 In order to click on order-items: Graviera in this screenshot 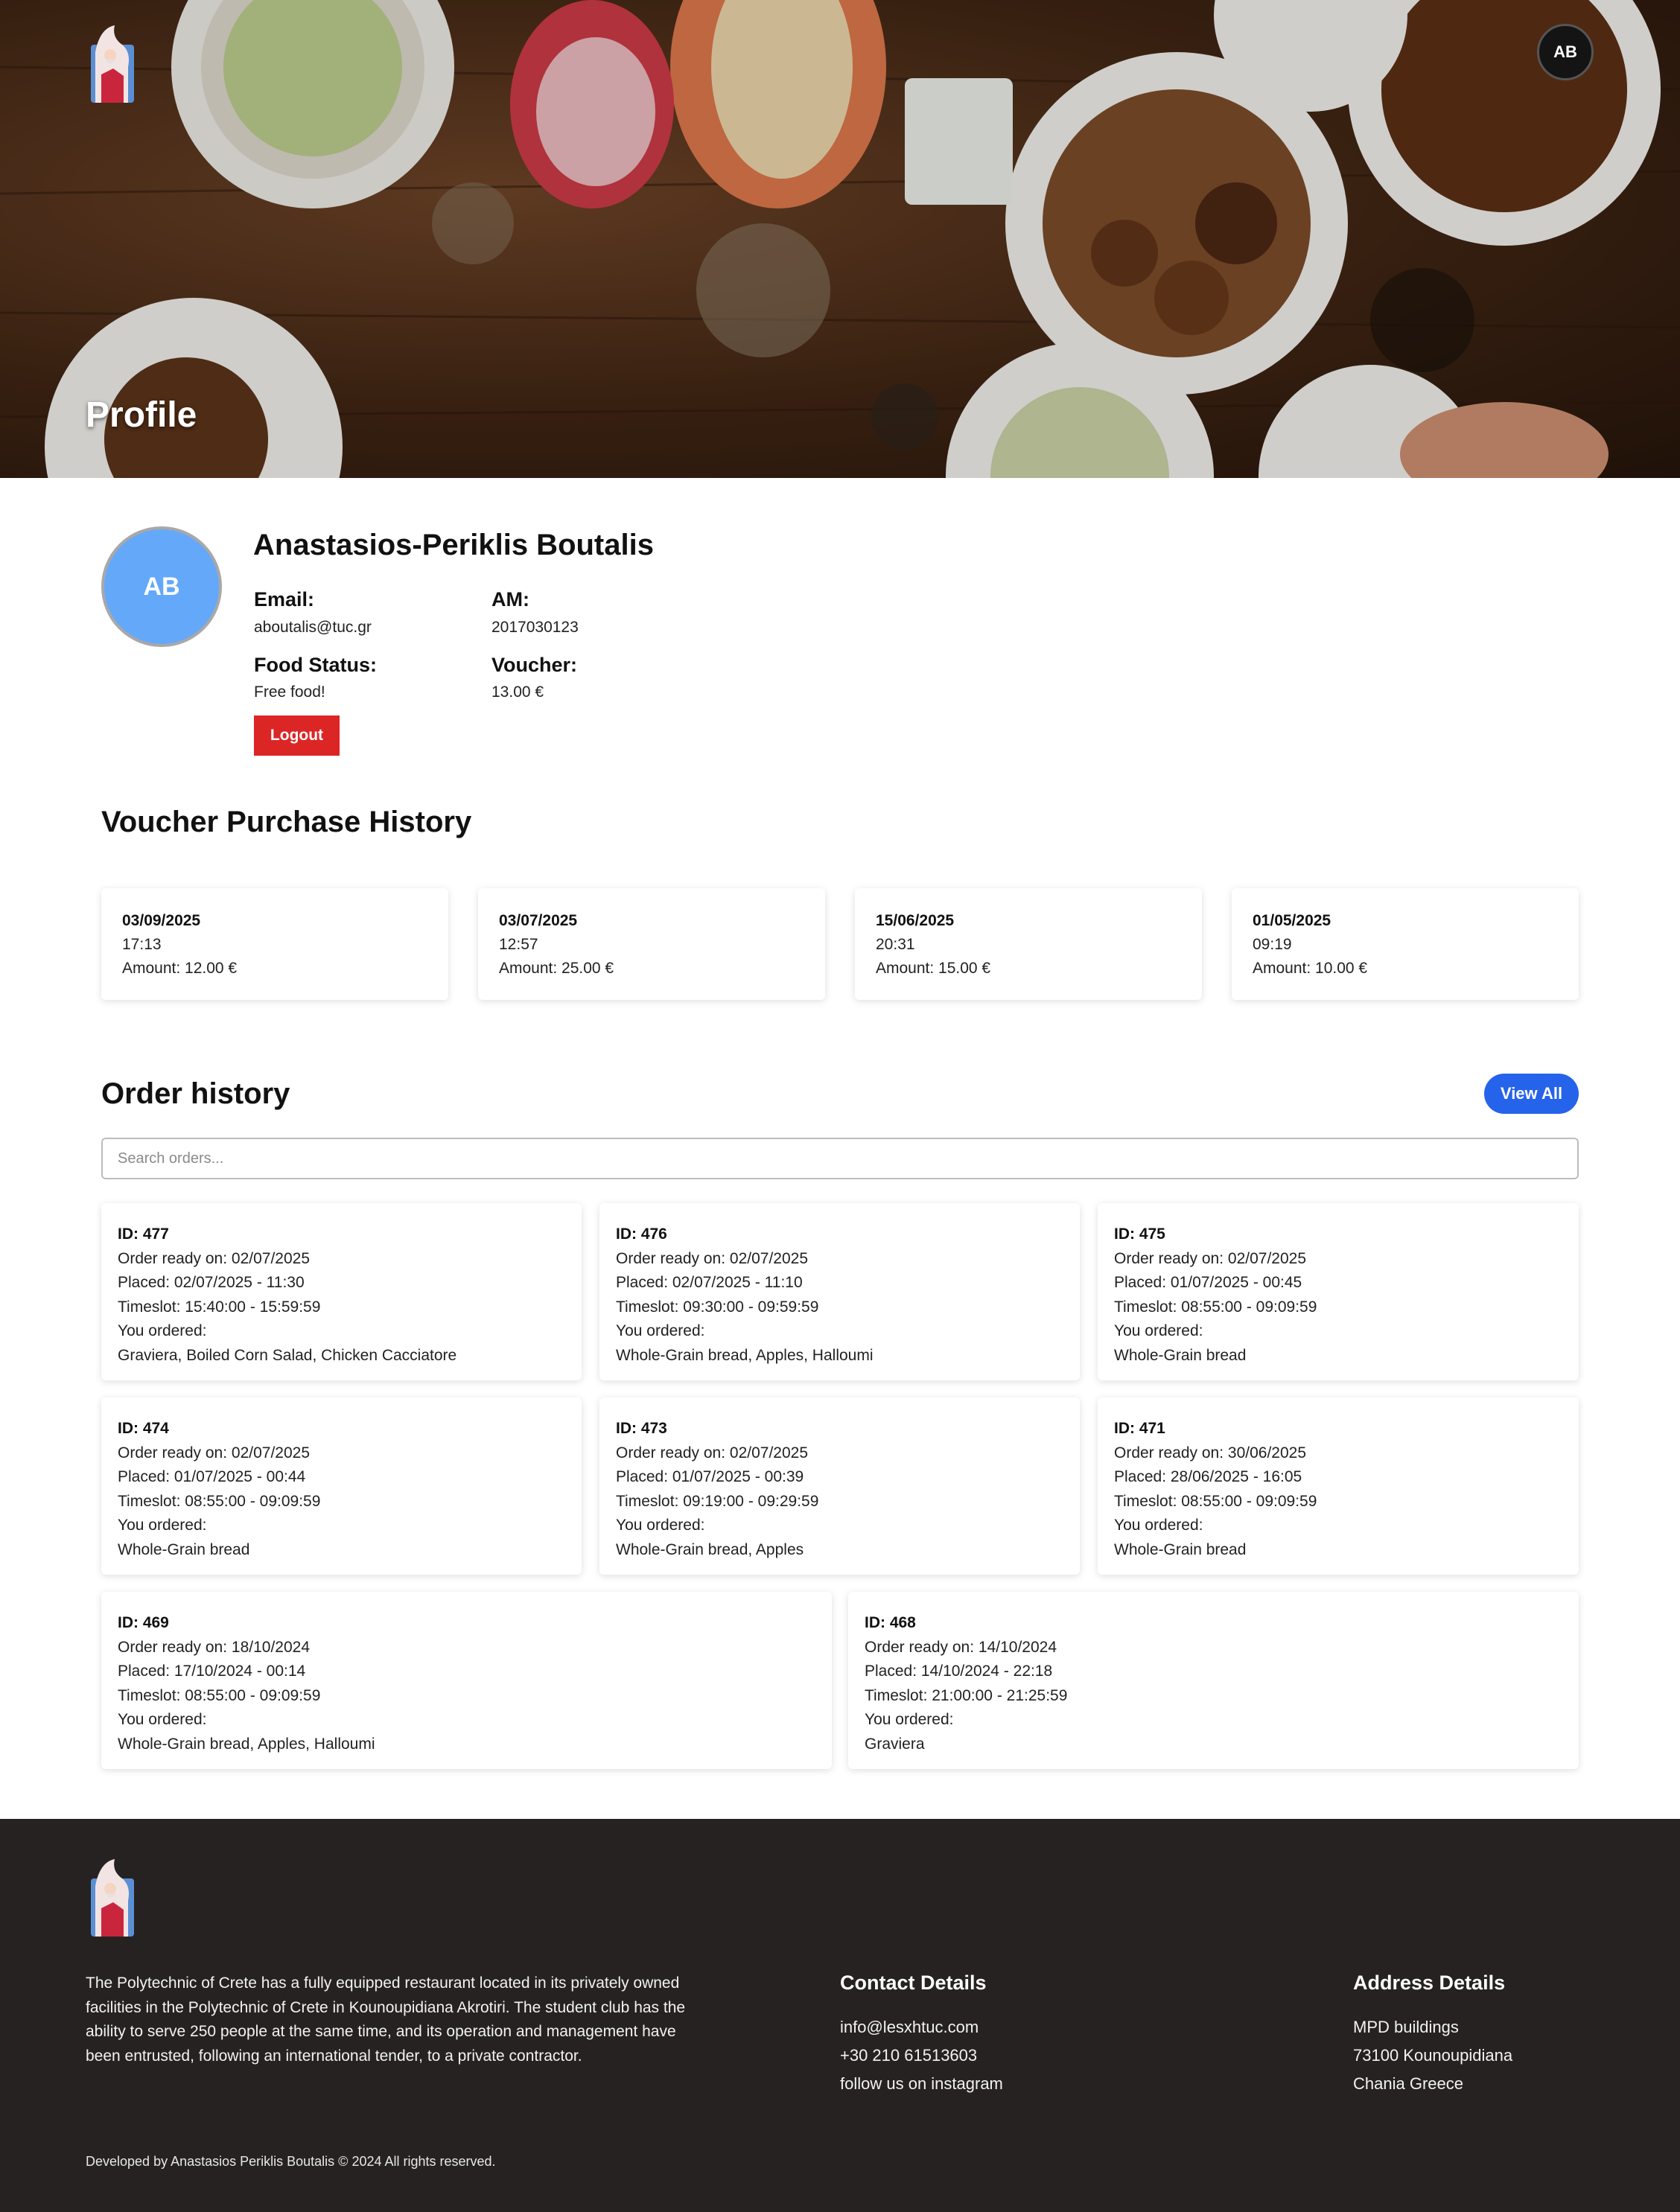, I will do `click(895, 1744)`.